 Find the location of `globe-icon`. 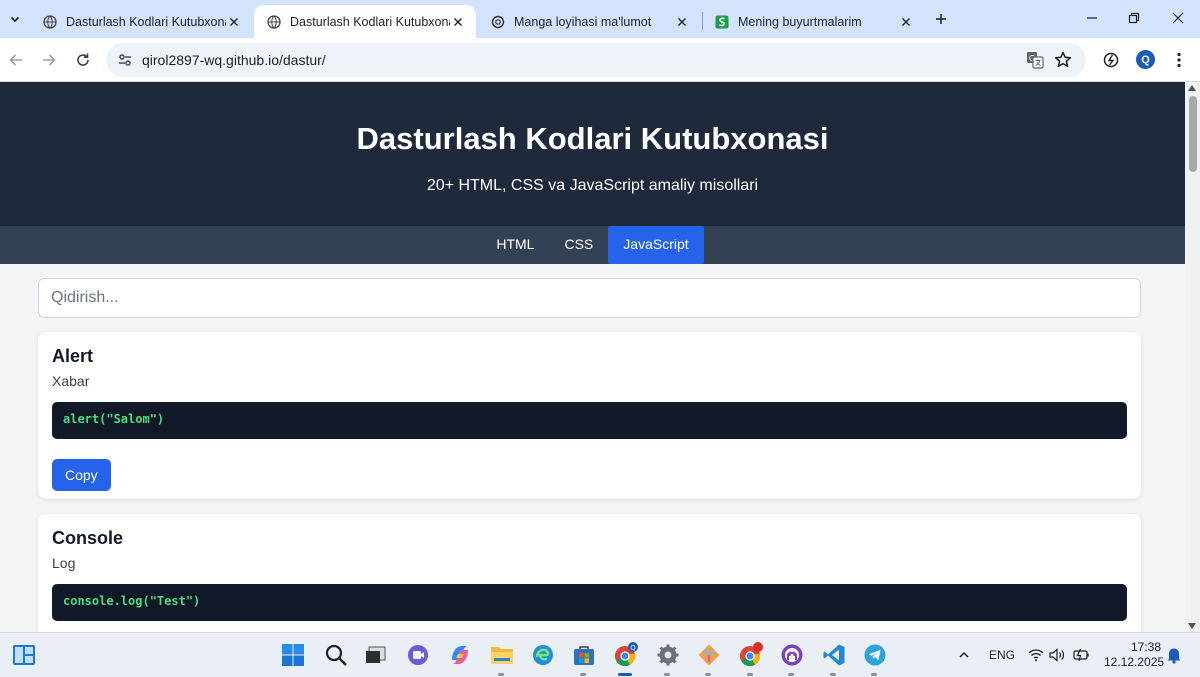

globe-icon is located at coordinates (274, 22).